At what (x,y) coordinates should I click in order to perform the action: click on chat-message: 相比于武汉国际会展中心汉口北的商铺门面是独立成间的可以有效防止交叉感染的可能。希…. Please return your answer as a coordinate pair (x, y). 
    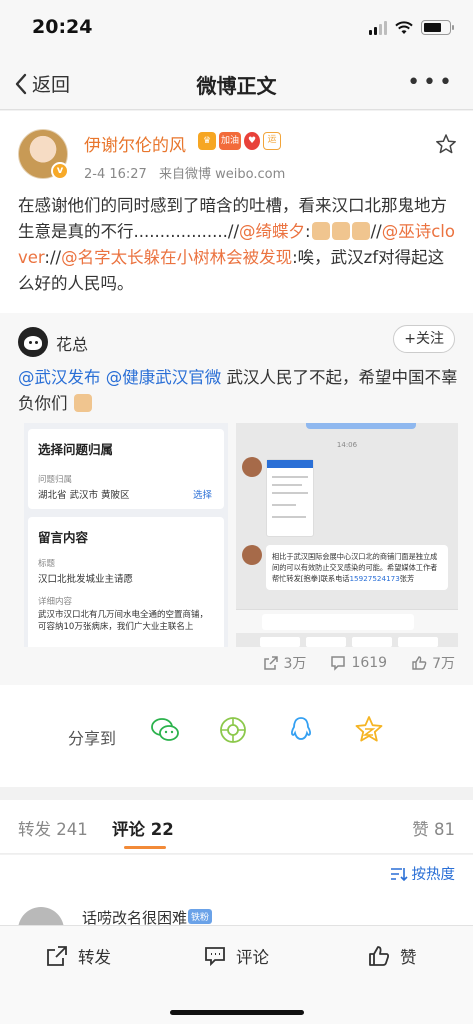
    Looking at the image, I should click on (357, 567).